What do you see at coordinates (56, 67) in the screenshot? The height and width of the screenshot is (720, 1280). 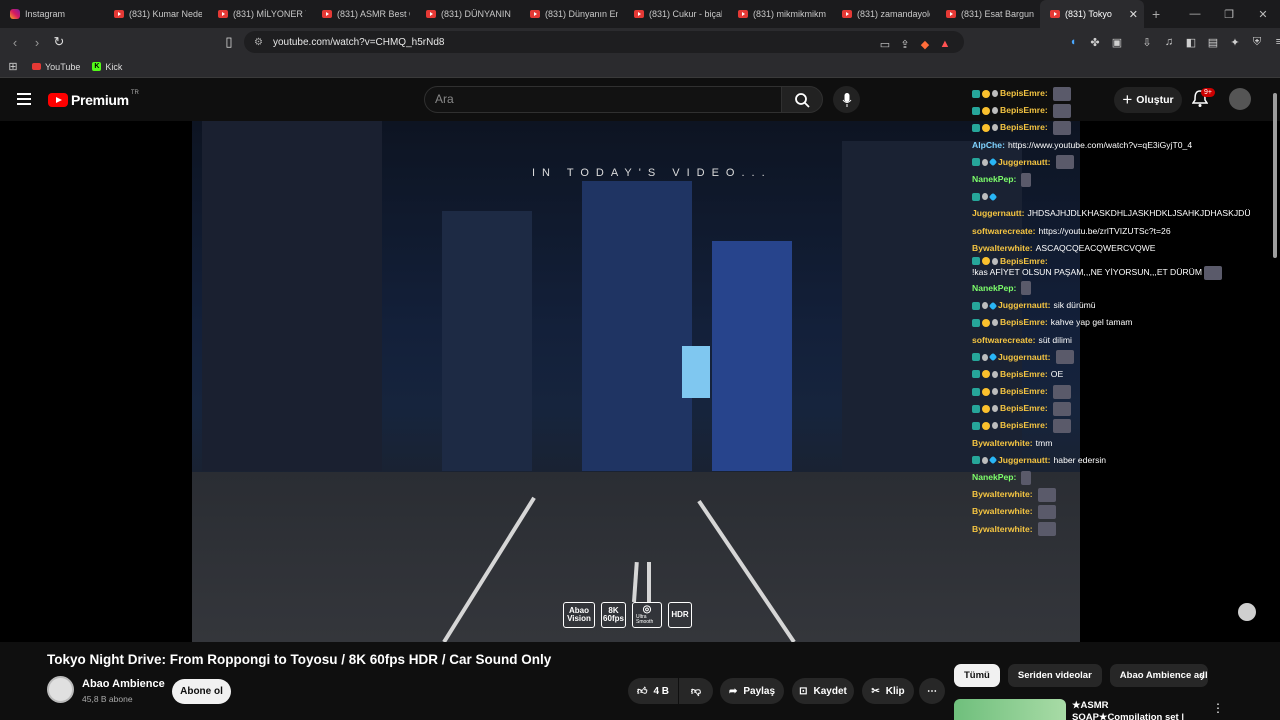 I see `bookmark-youtube: YouTube` at bounding box center [56, 67].